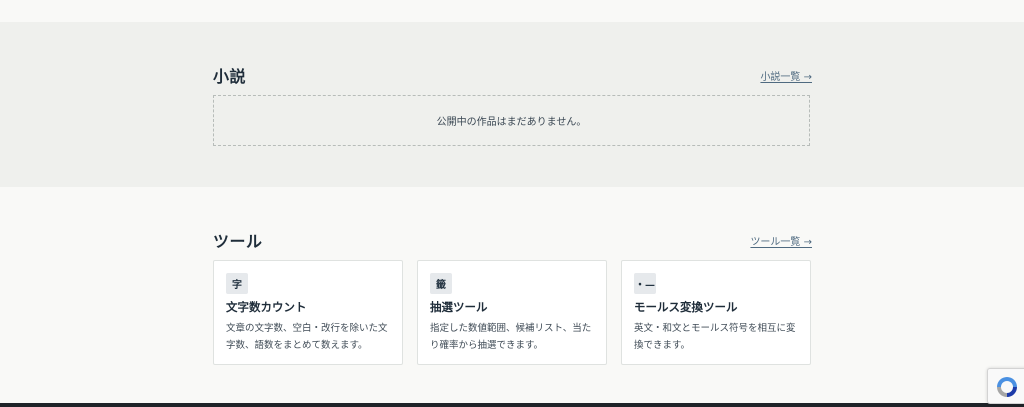  I want to click on novels-empty-state: 公開中の作品はまだありません。, so click(511, 120).